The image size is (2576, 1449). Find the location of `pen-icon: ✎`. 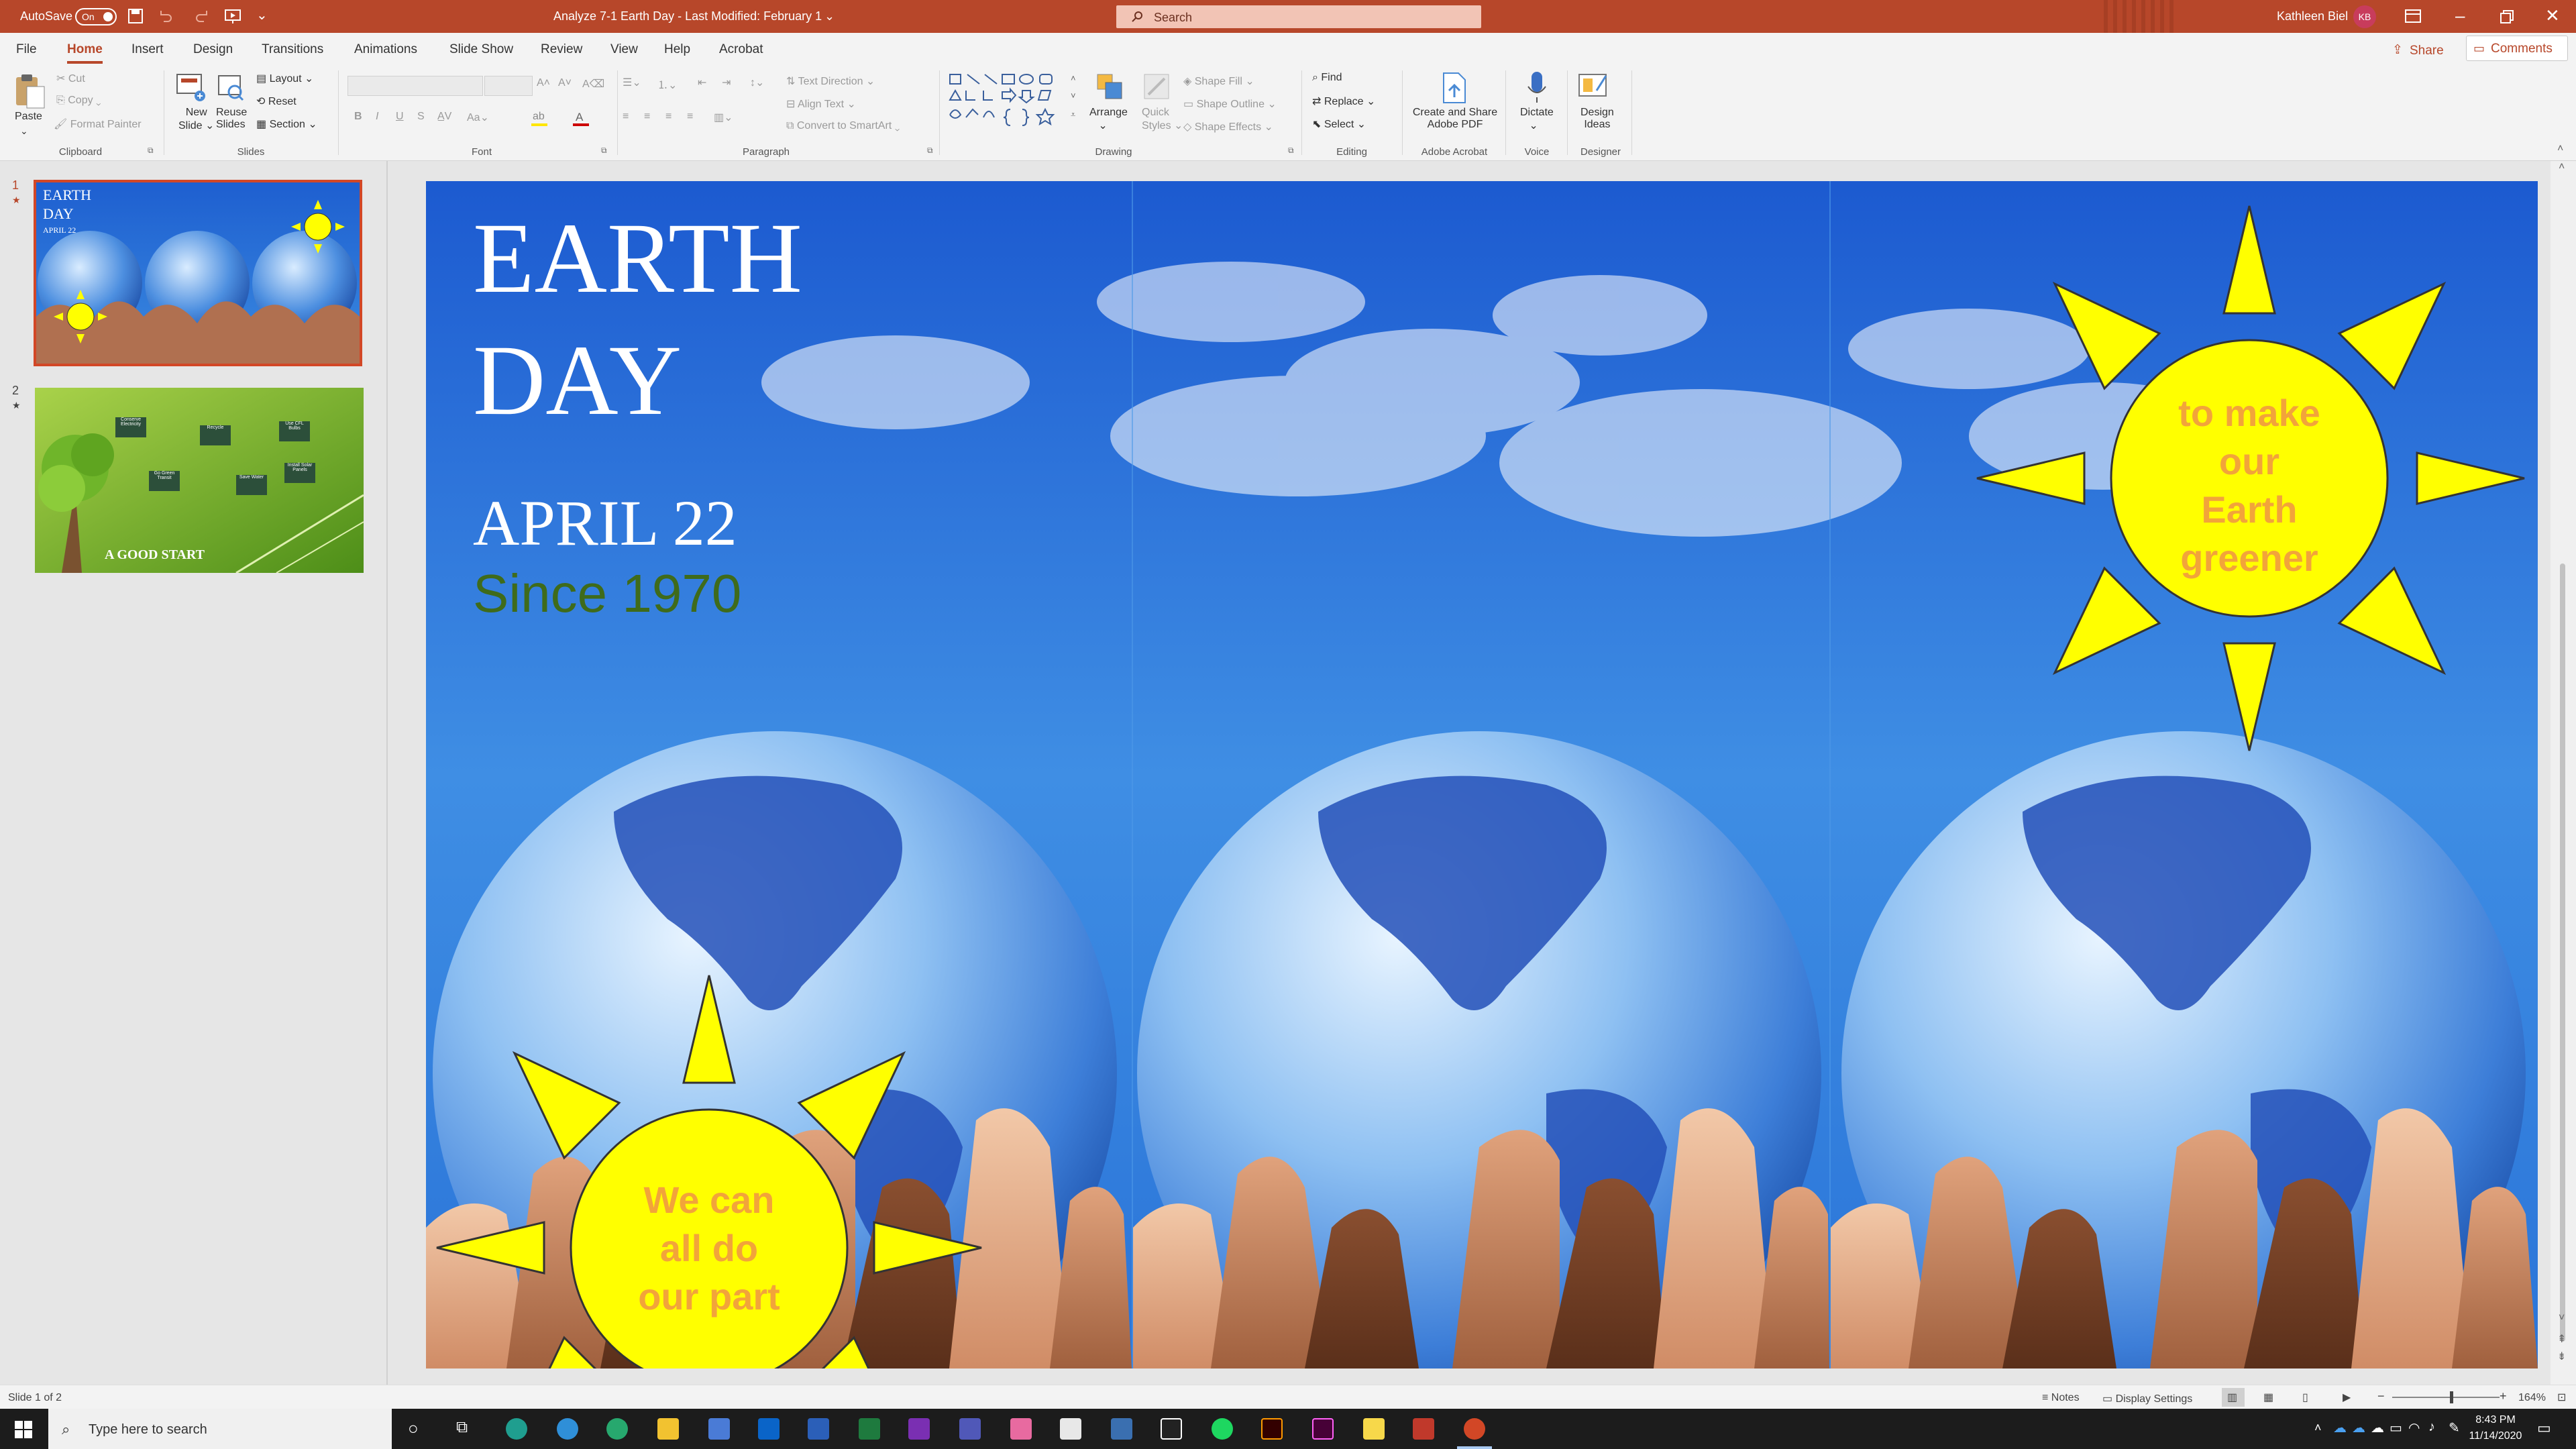

pen-icon: ✎ is located at coordinates (2454, 1427).